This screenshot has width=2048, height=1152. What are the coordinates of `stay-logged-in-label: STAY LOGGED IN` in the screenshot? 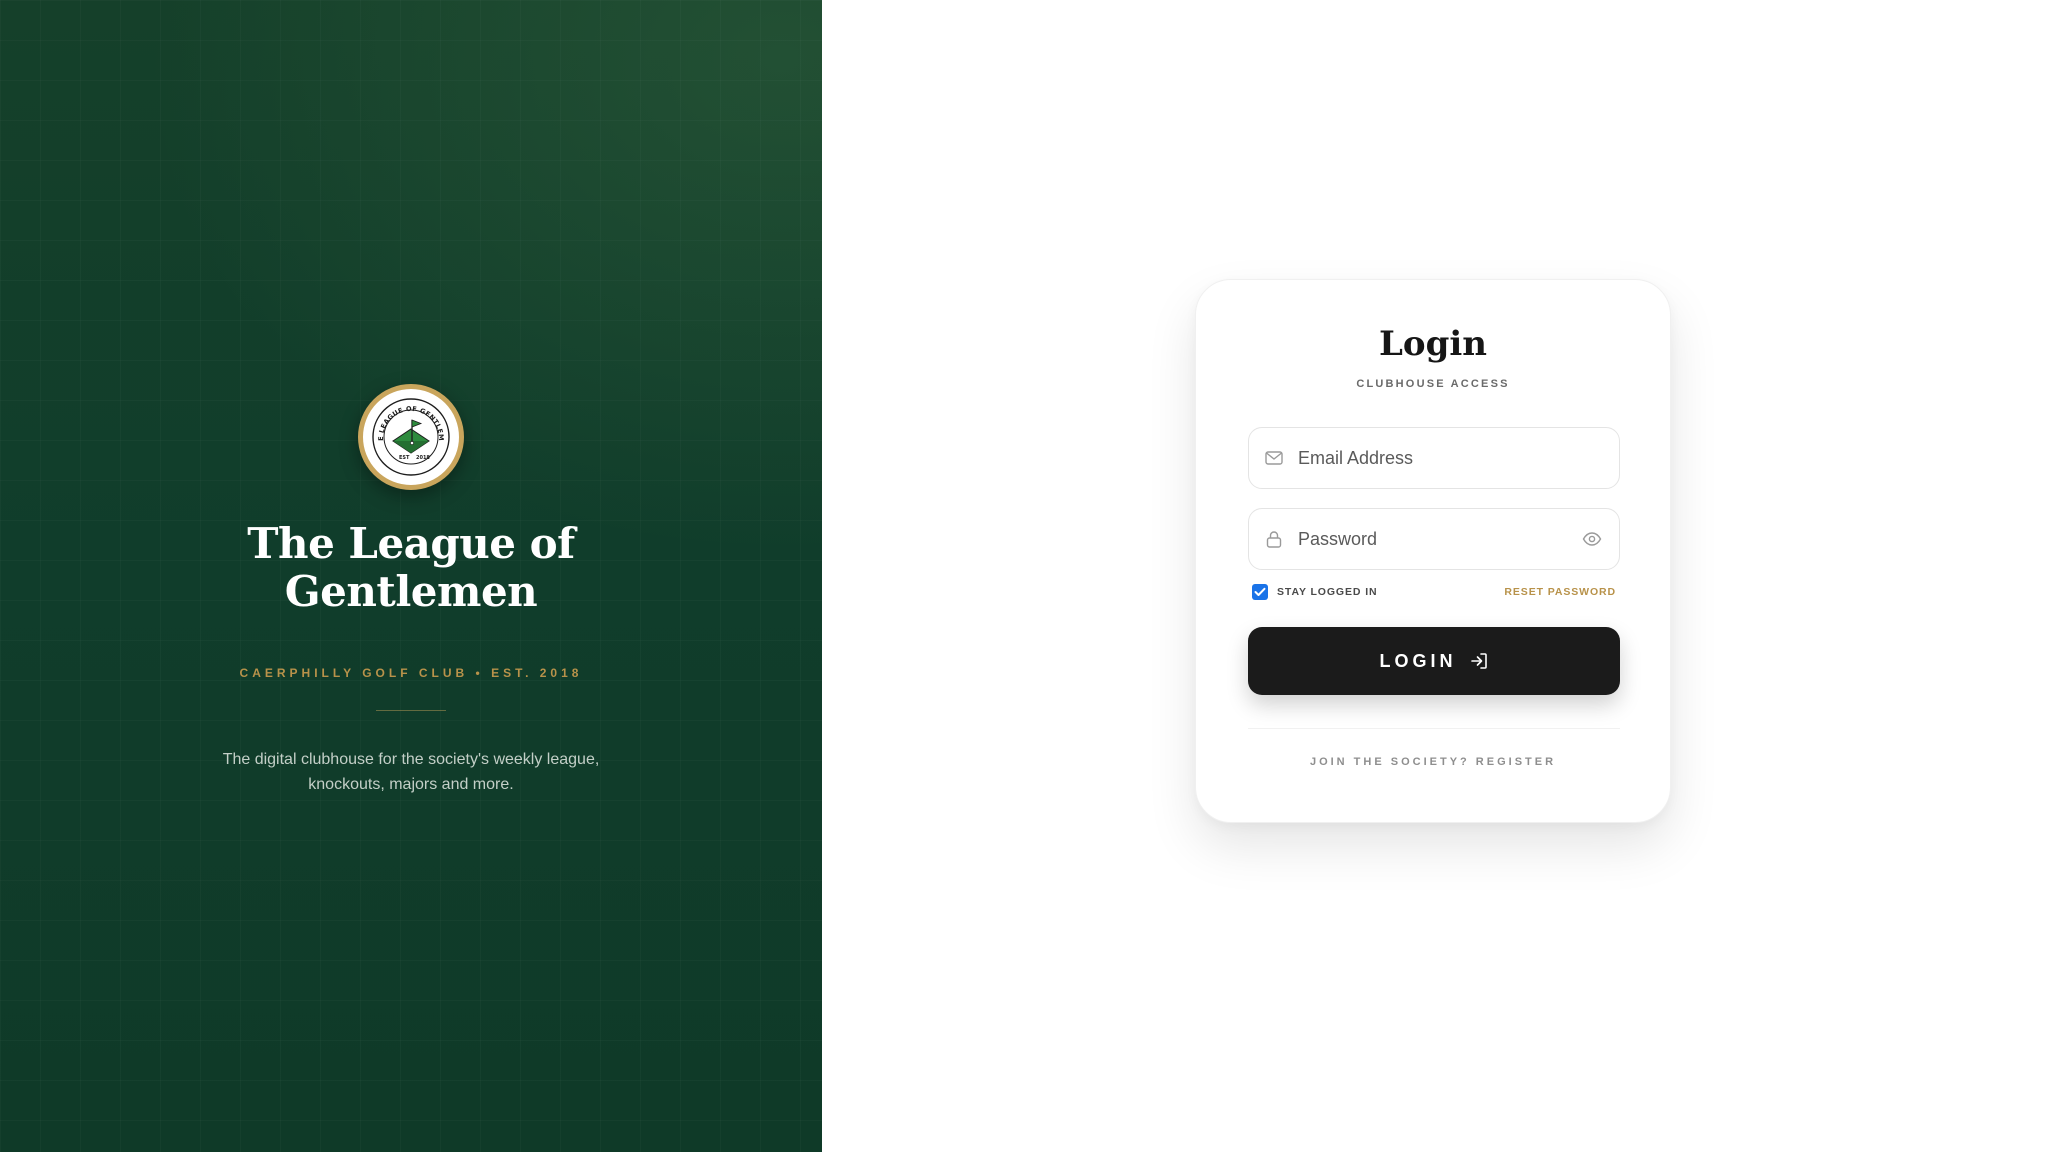 It's located at (1327, 592).